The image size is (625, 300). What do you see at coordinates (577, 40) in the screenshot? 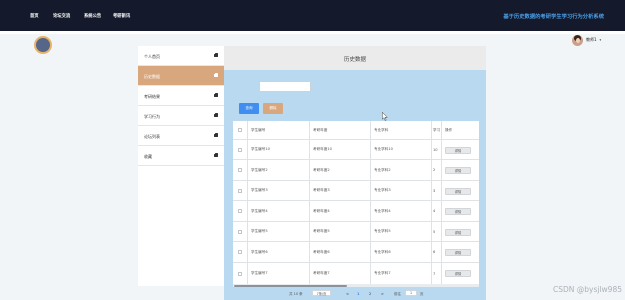
I see `avatar` at bounding box center [577, 40].